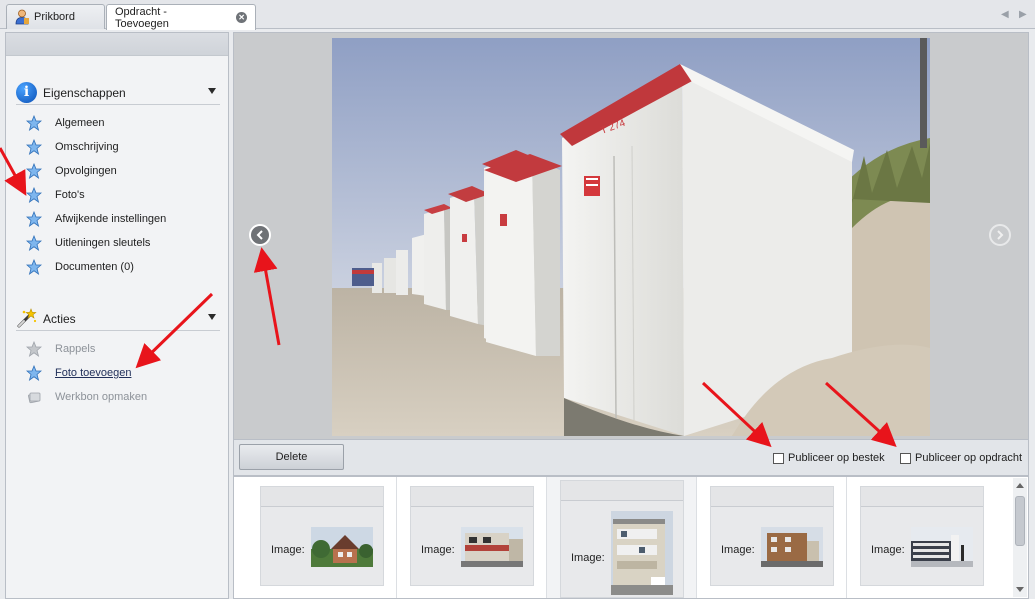  What do you see at coordinates (22, 17) in the screenshot?
I see `person-icon` at bounding box center [22, 17].